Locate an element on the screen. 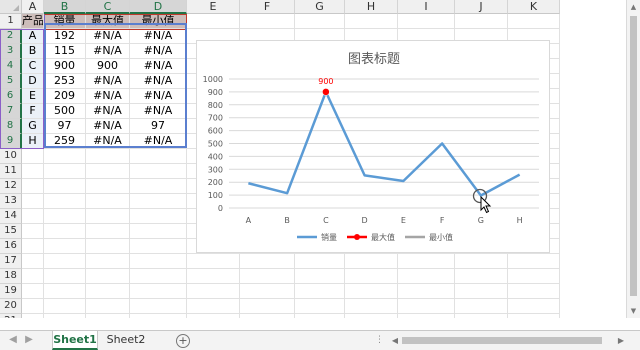 Image resolution: width=640 pixels, height=350 pixels. column-header-j: J is located at coordinates (481, 7).